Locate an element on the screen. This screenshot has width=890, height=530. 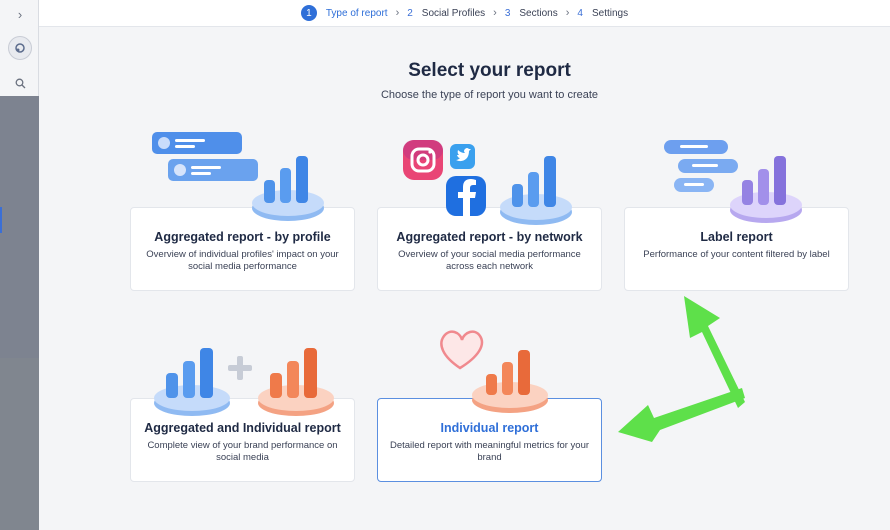
annotation-arrow is located at coordinates (681, 369).